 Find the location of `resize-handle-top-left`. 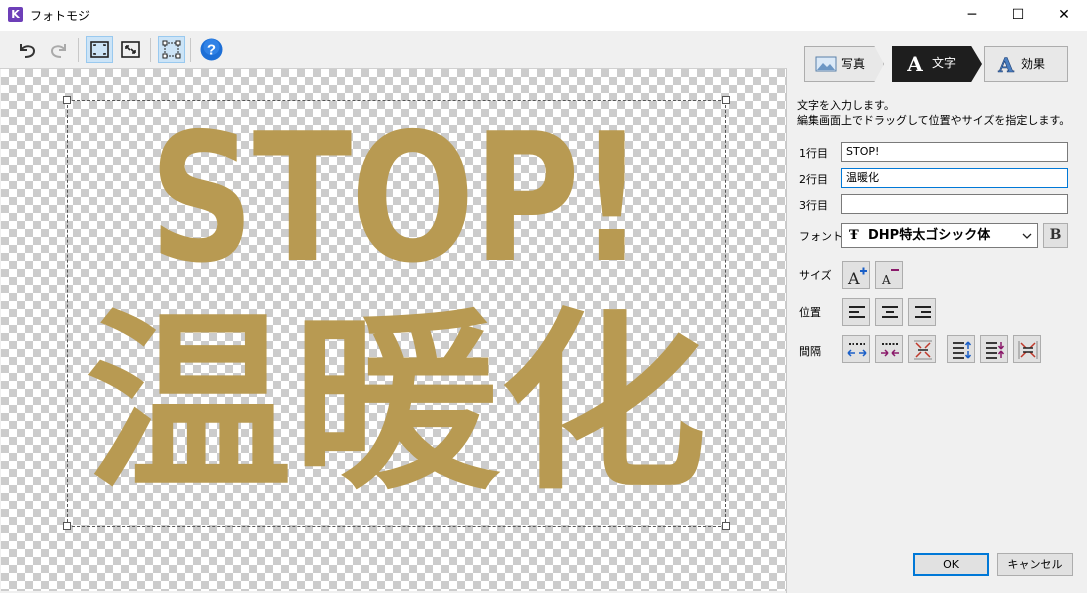

resize-handle-top-left is located at coordinates (67, 100).